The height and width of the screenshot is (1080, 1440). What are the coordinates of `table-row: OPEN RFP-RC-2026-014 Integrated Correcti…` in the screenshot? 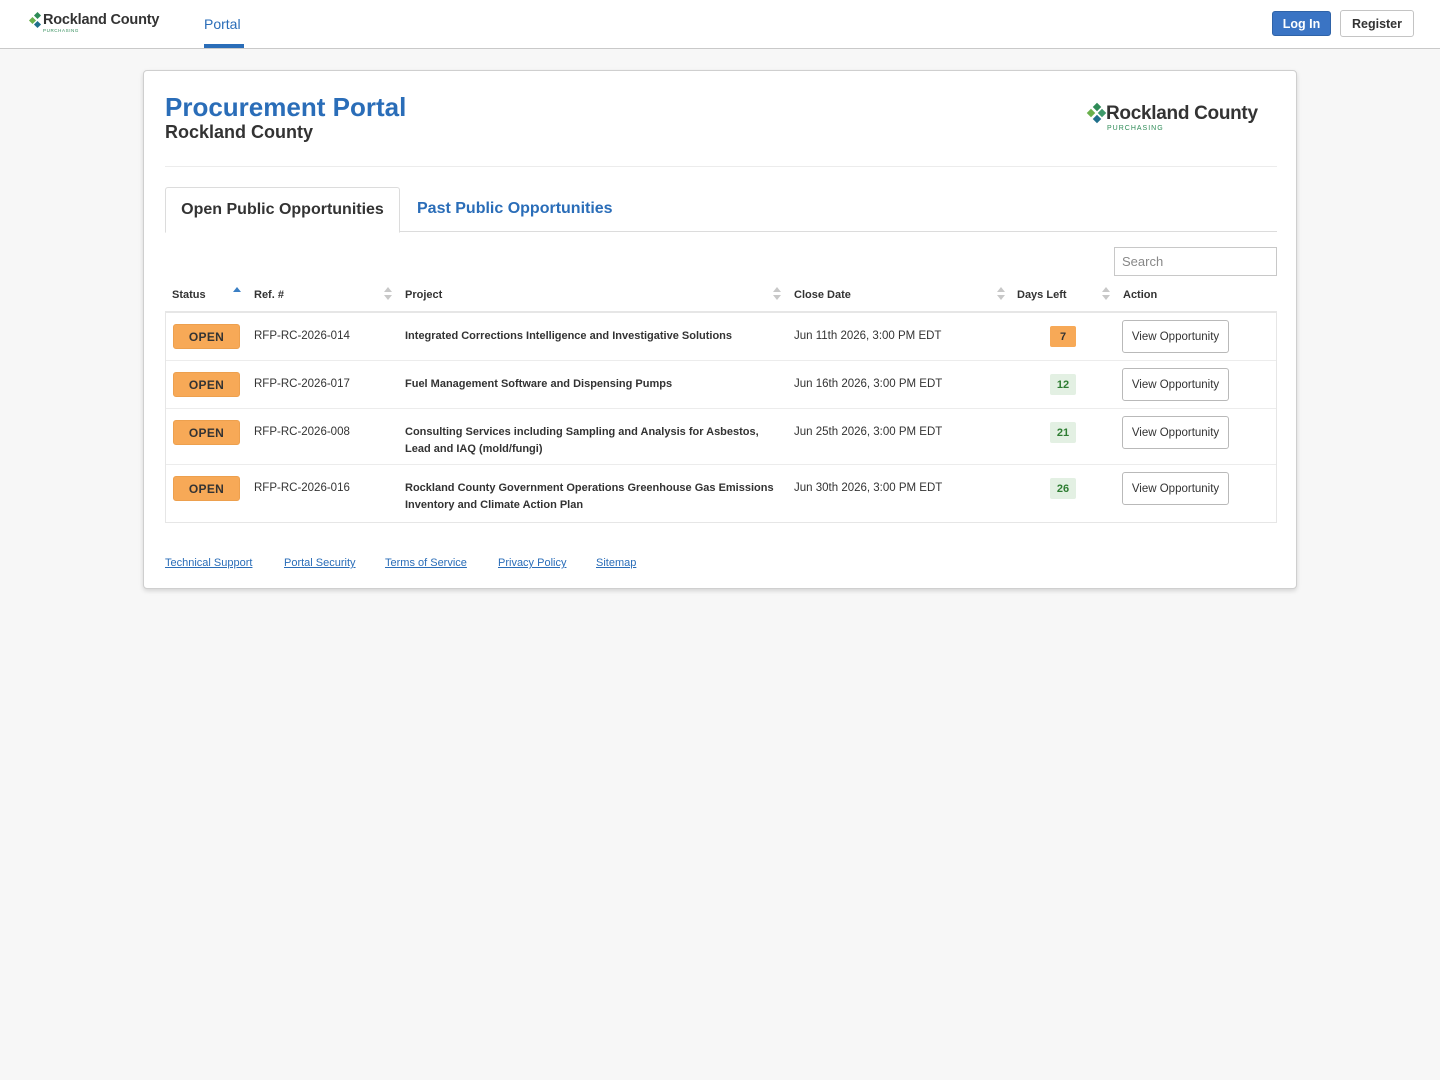 It's located at (721, 337).